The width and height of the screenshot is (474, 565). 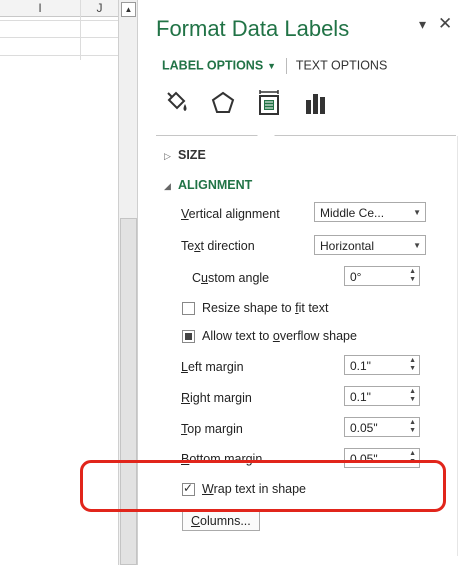 What do you see at coordinates (422, 24) in the screenshot?
I see `pane-options-dropdown-icon: ▾` at bounding box center [422, 24].